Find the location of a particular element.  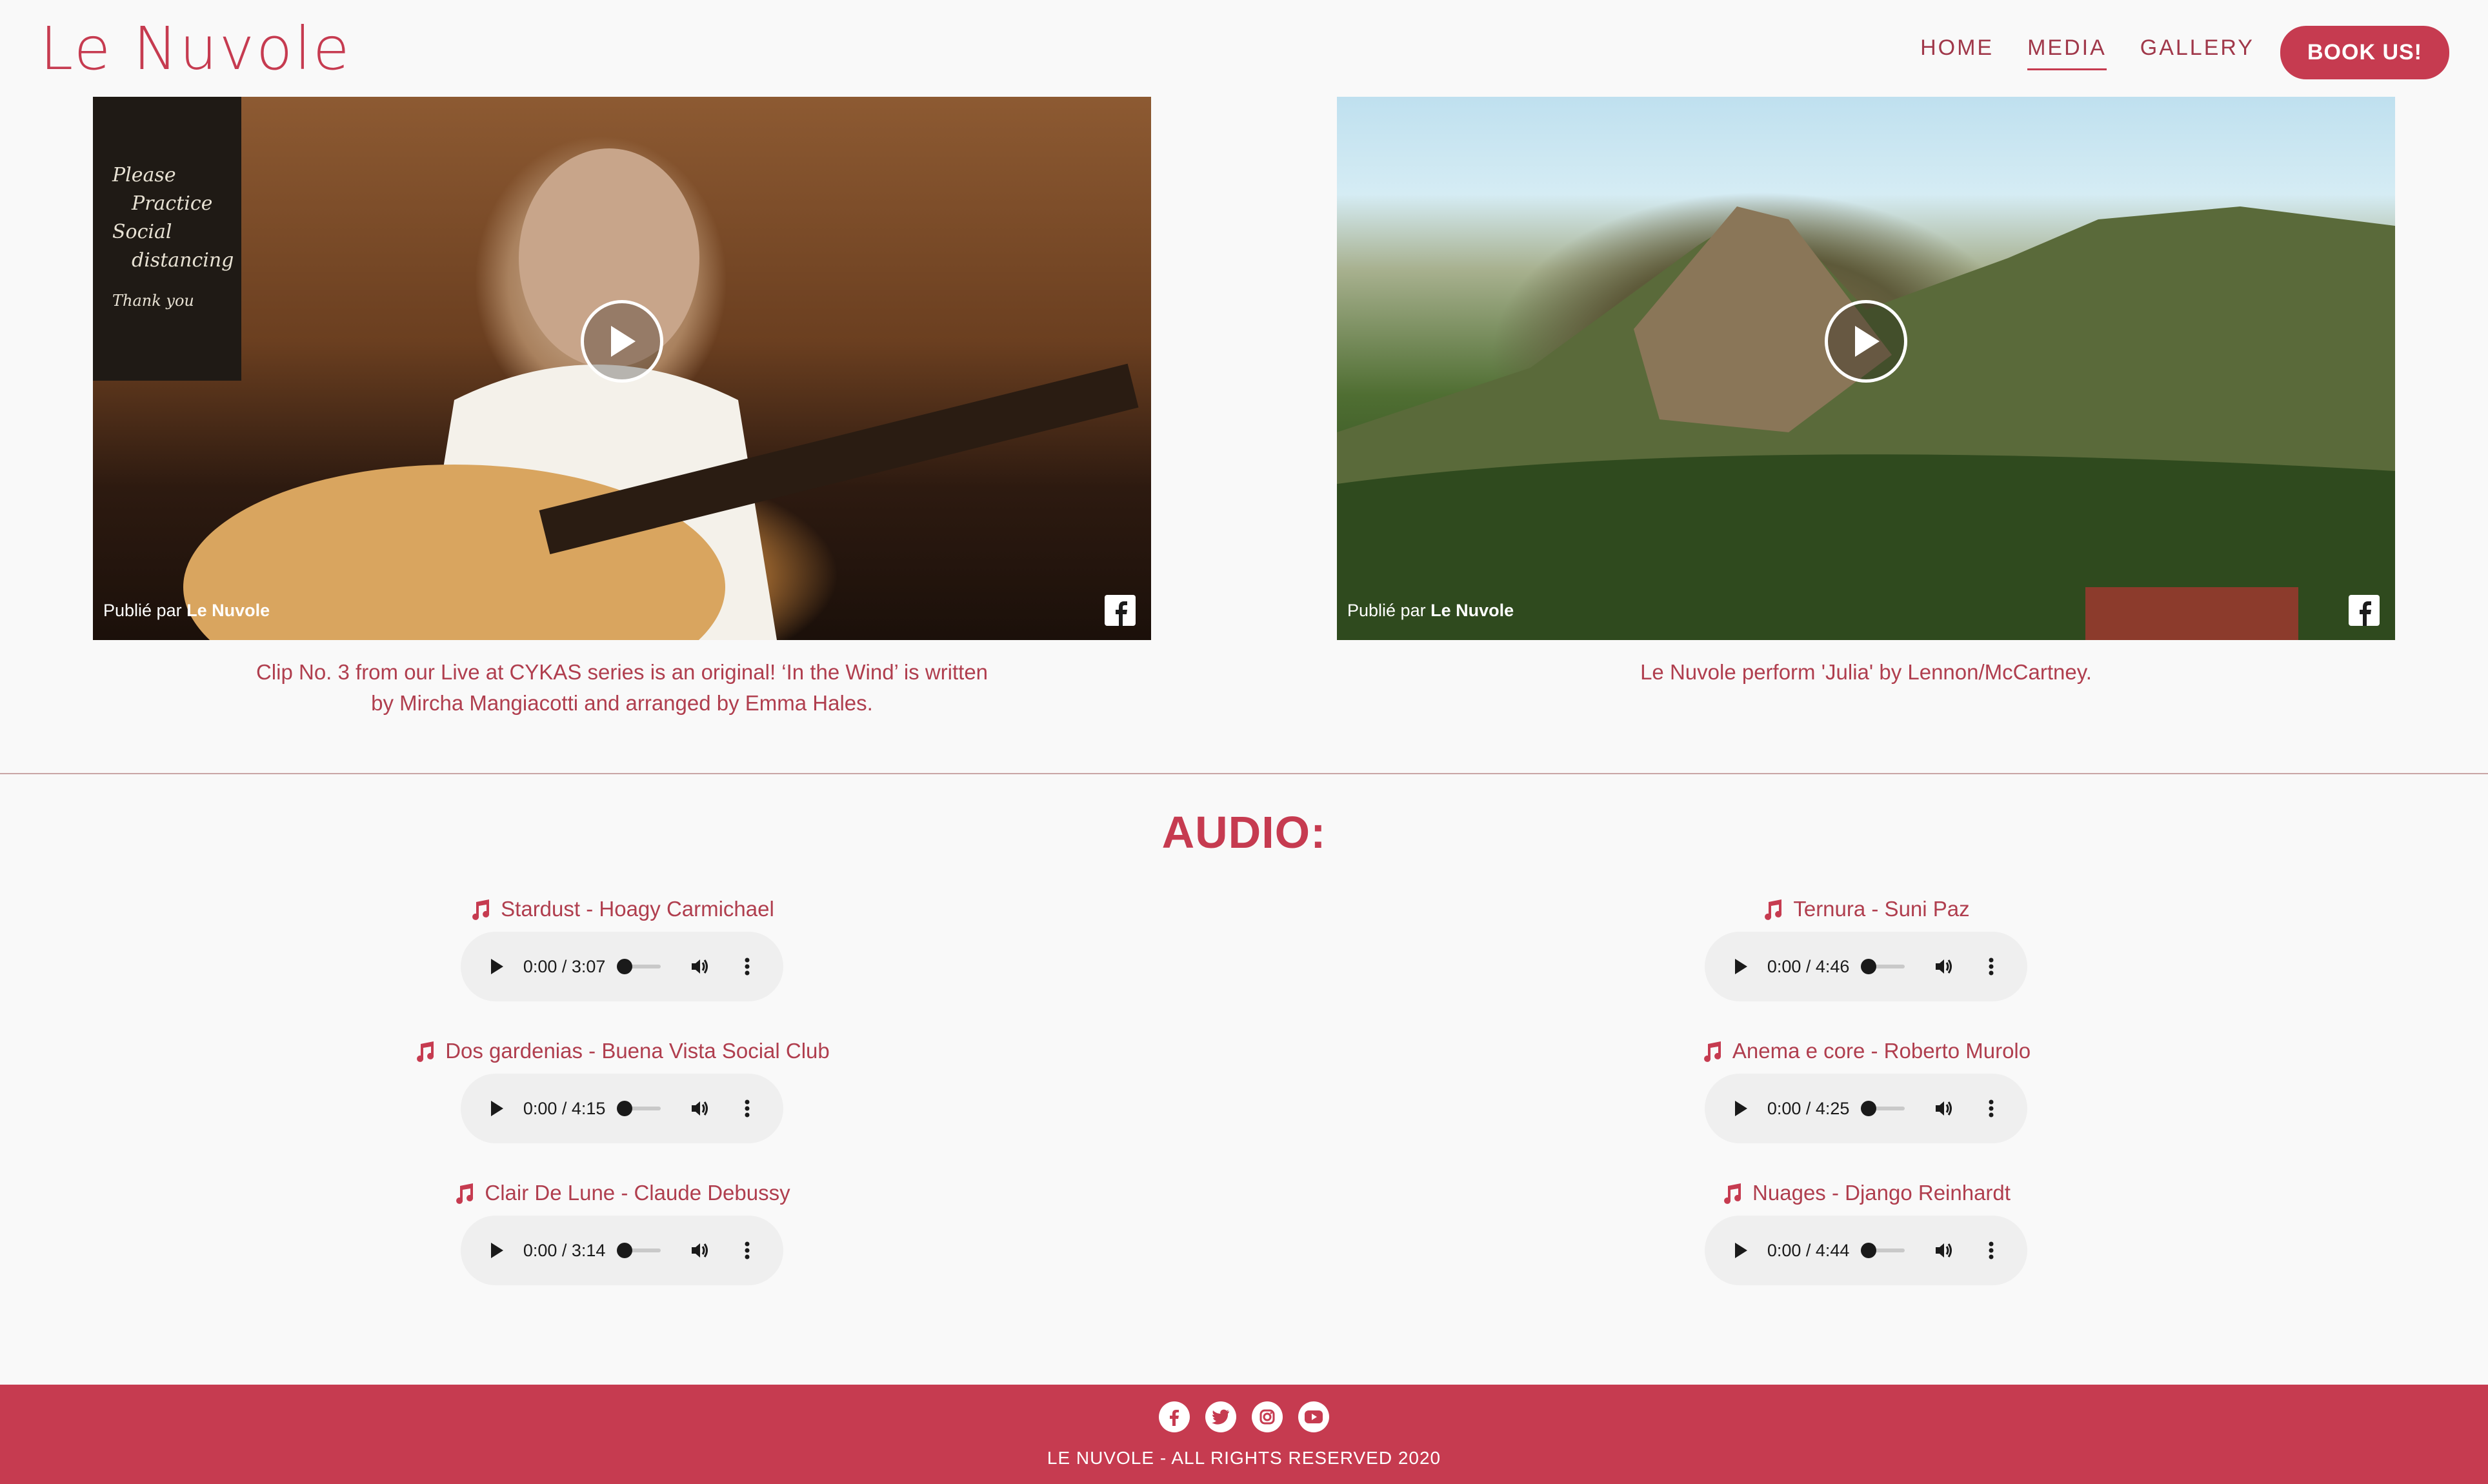

site-logo: Le Nuvole is located at coordinates (196, 48).